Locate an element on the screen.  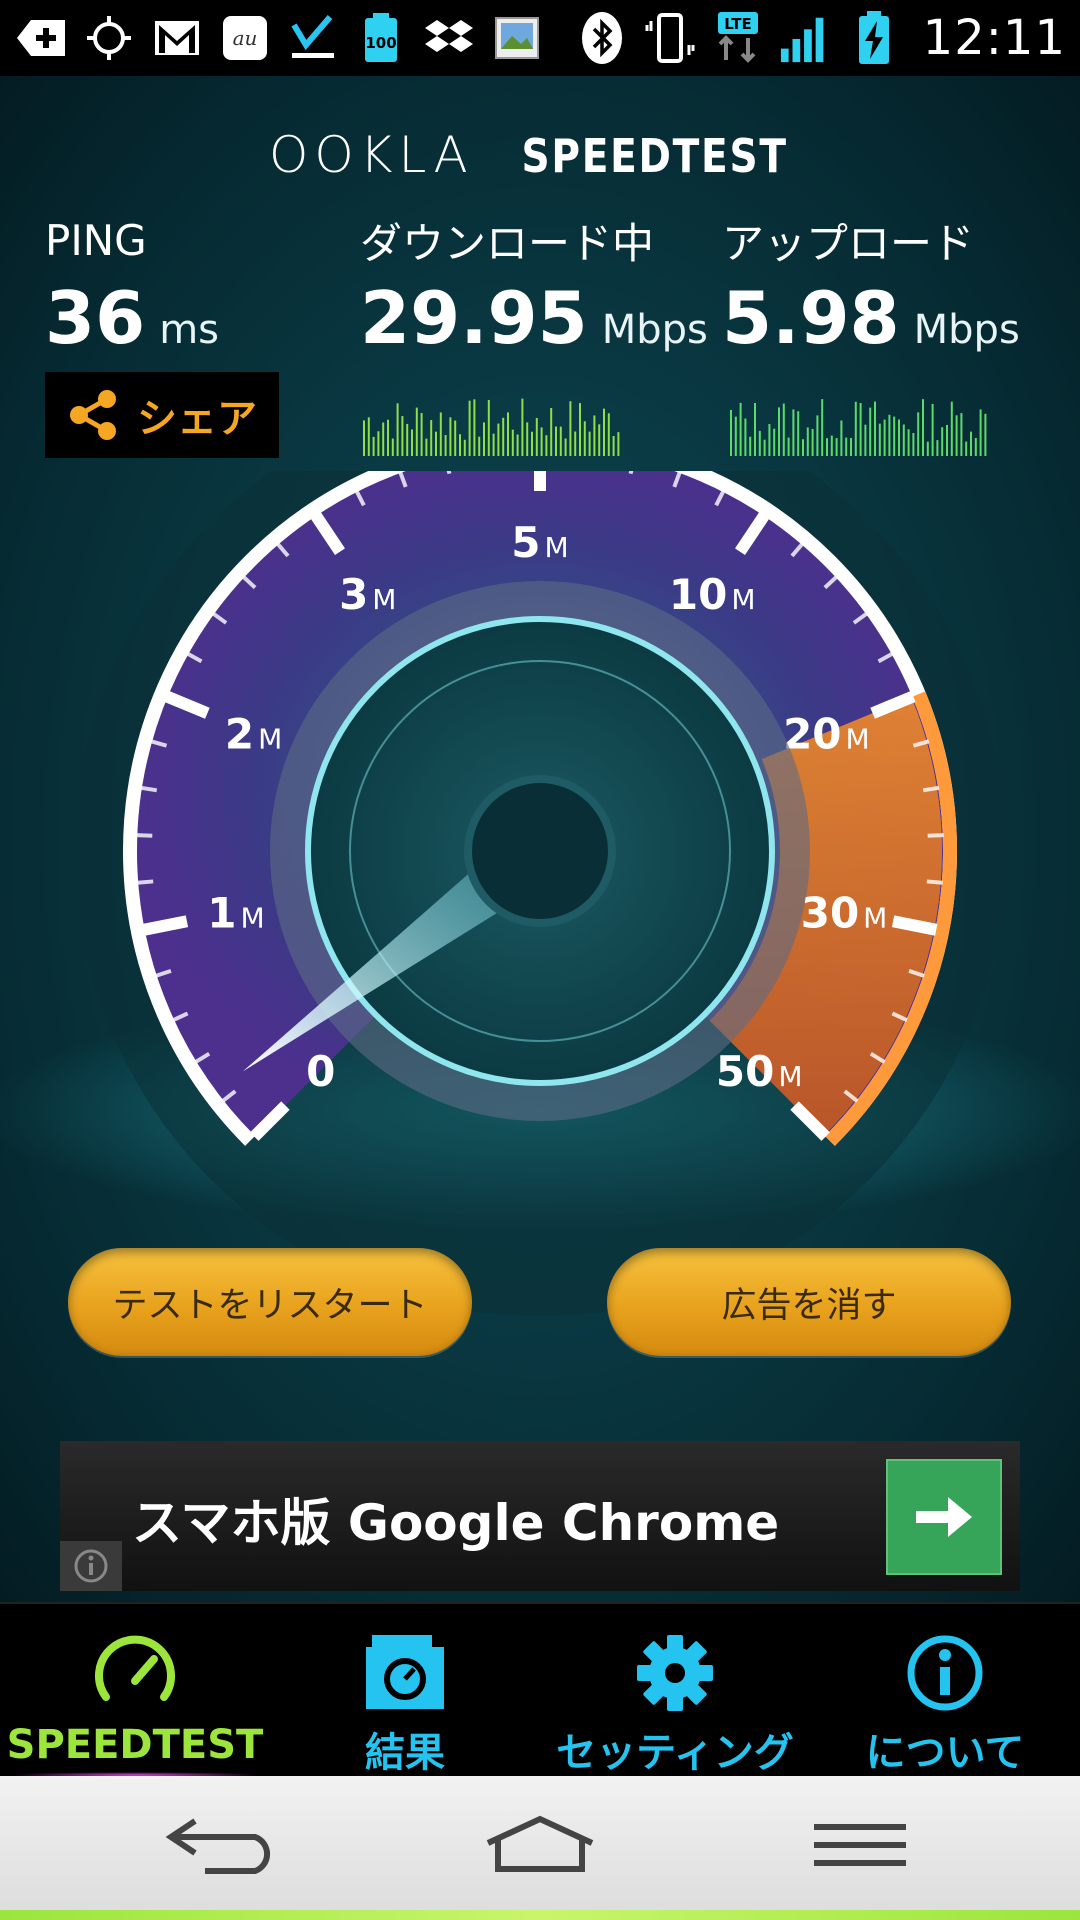
bluetooth-icon is located at coordinates (602, 38).